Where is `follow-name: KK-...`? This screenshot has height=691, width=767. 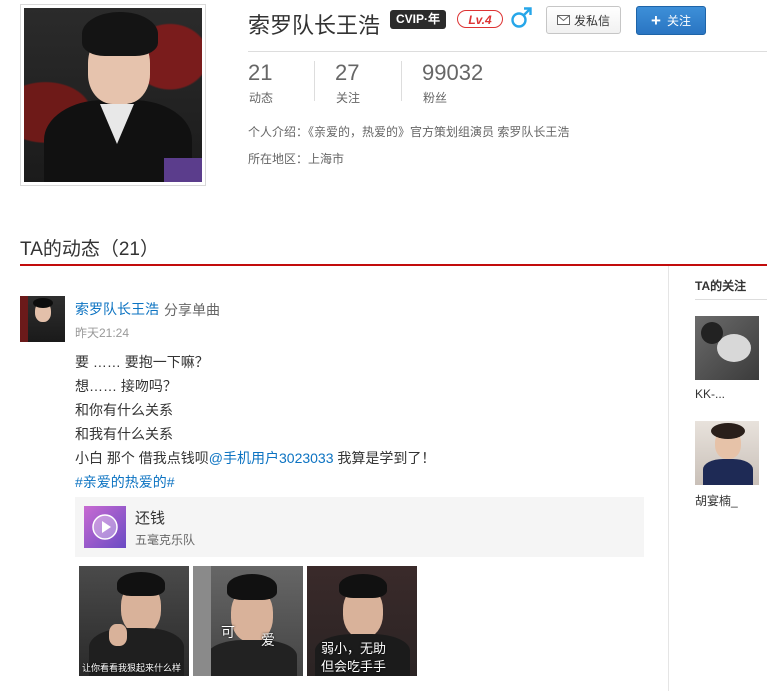
follow-name: KK-... is located at coordinates (710, 394).